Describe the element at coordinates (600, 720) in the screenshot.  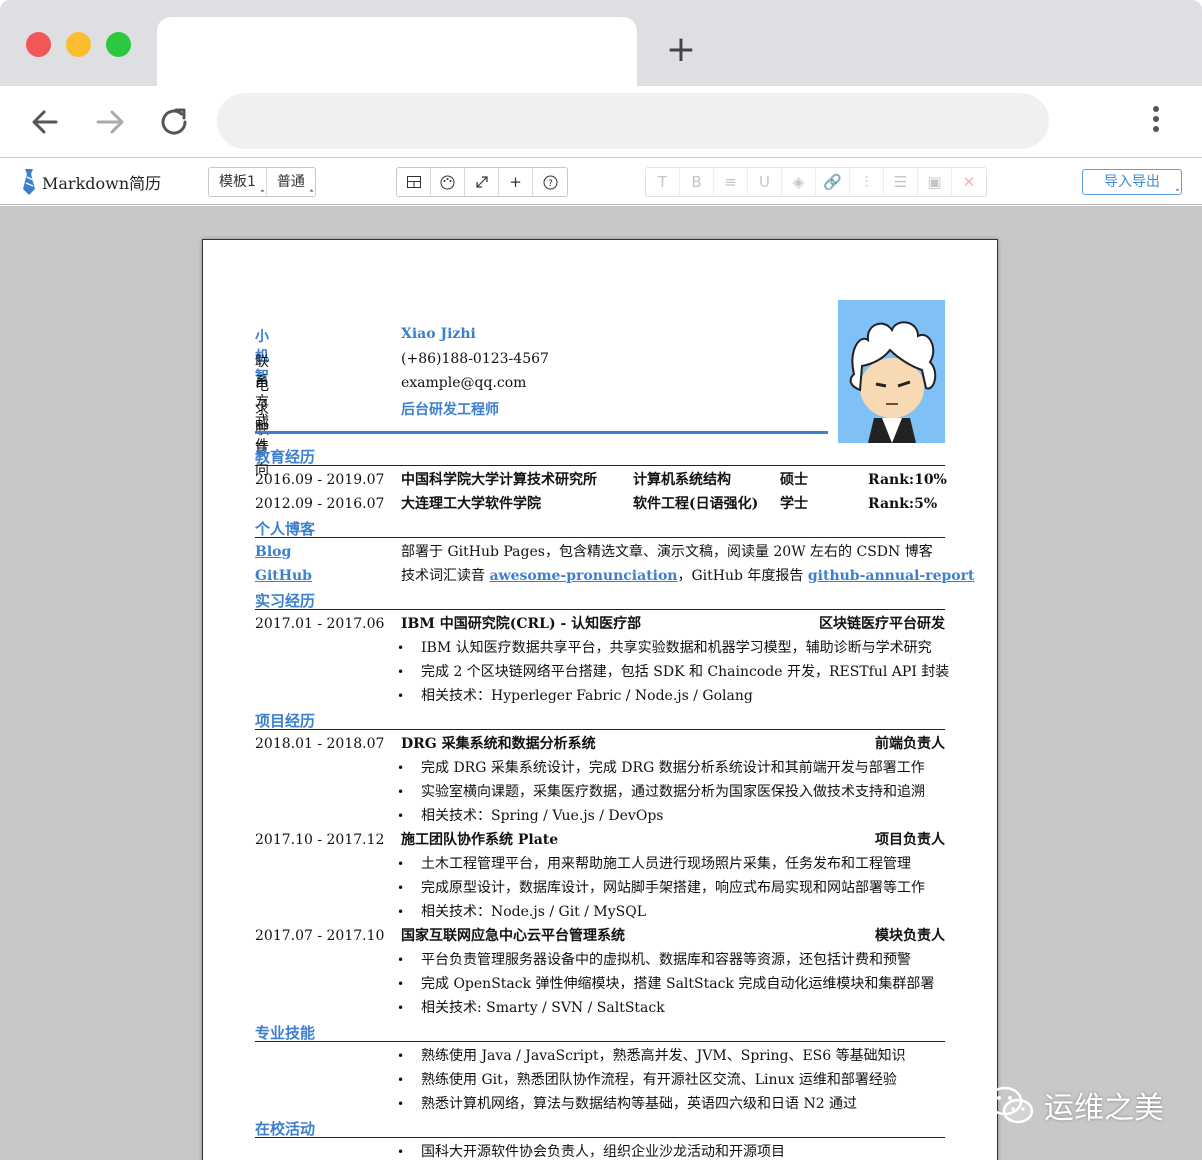
I see `section-projects: 项目经历` at that location.